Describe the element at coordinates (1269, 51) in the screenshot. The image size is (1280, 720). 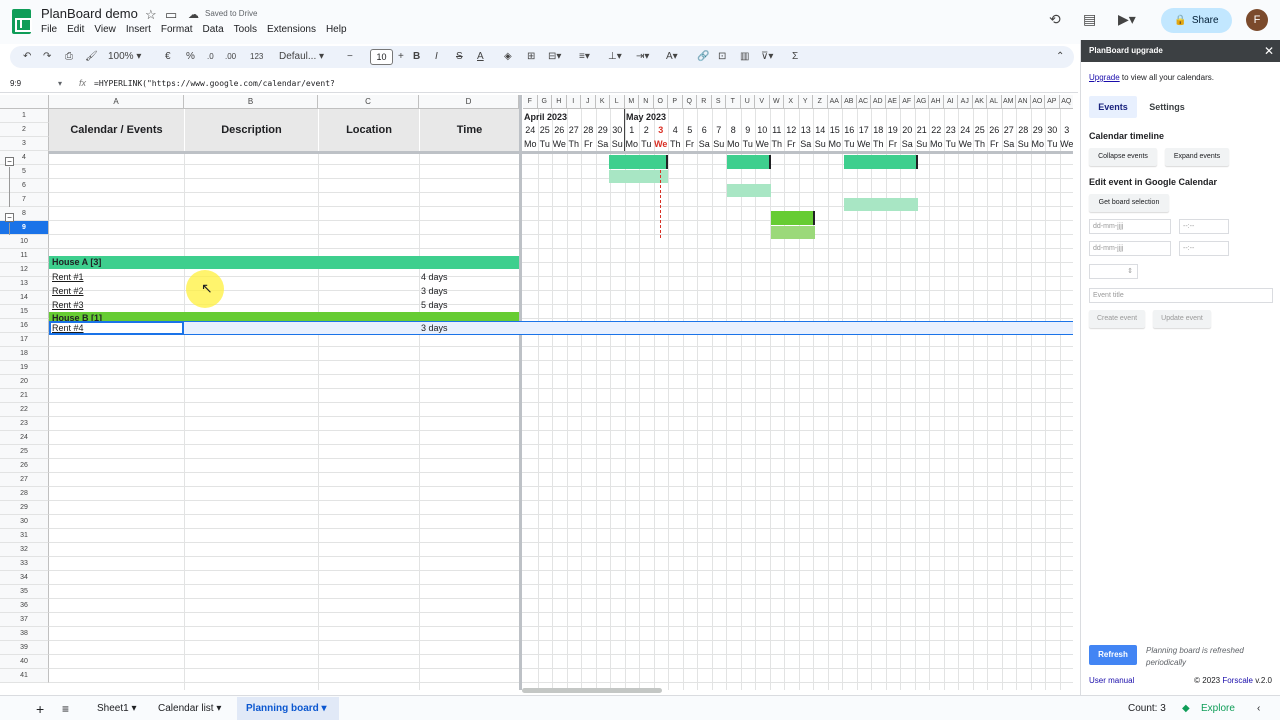
I see `close-icon: ✕` at that location.